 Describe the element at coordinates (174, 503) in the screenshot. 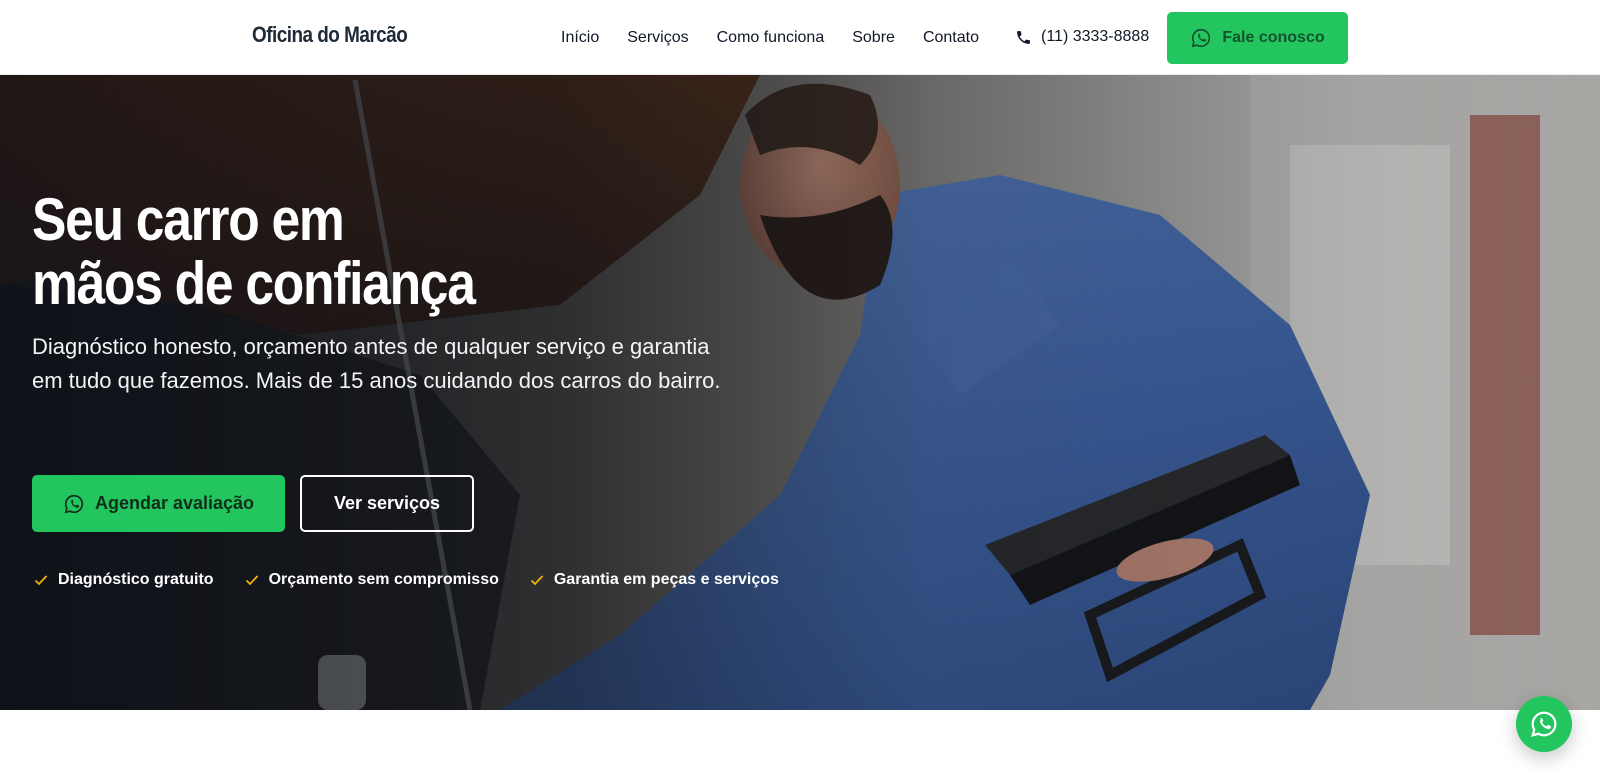

I see `agendar-avaliacao-label: Agendar avaliação` at that location.